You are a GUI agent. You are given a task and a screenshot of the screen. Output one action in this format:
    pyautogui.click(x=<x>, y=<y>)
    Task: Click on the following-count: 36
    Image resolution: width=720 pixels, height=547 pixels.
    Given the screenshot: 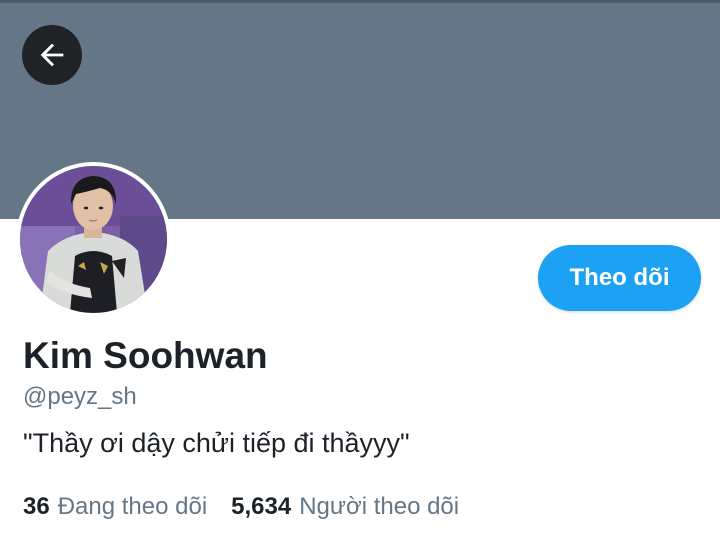 What is the action you would take?
    pyautogui.click(x=36, y=506)
    